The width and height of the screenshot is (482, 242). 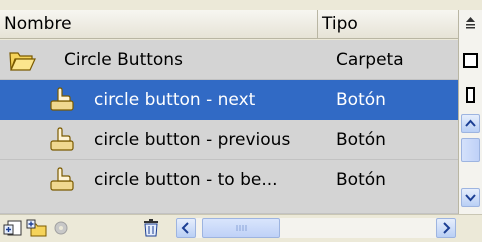 I want to click on vertical-scrollbar, so click(x=470, y=112).